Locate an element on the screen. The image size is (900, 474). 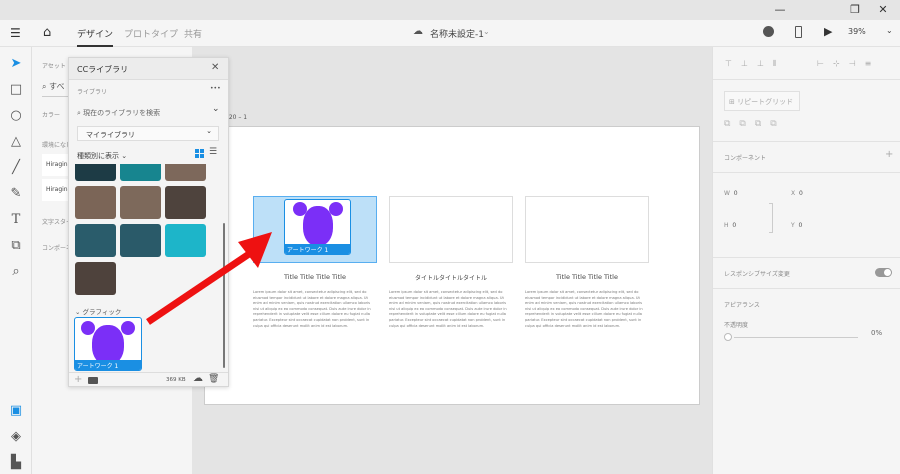
annotation-arrow is located at coordinates (209, 278).